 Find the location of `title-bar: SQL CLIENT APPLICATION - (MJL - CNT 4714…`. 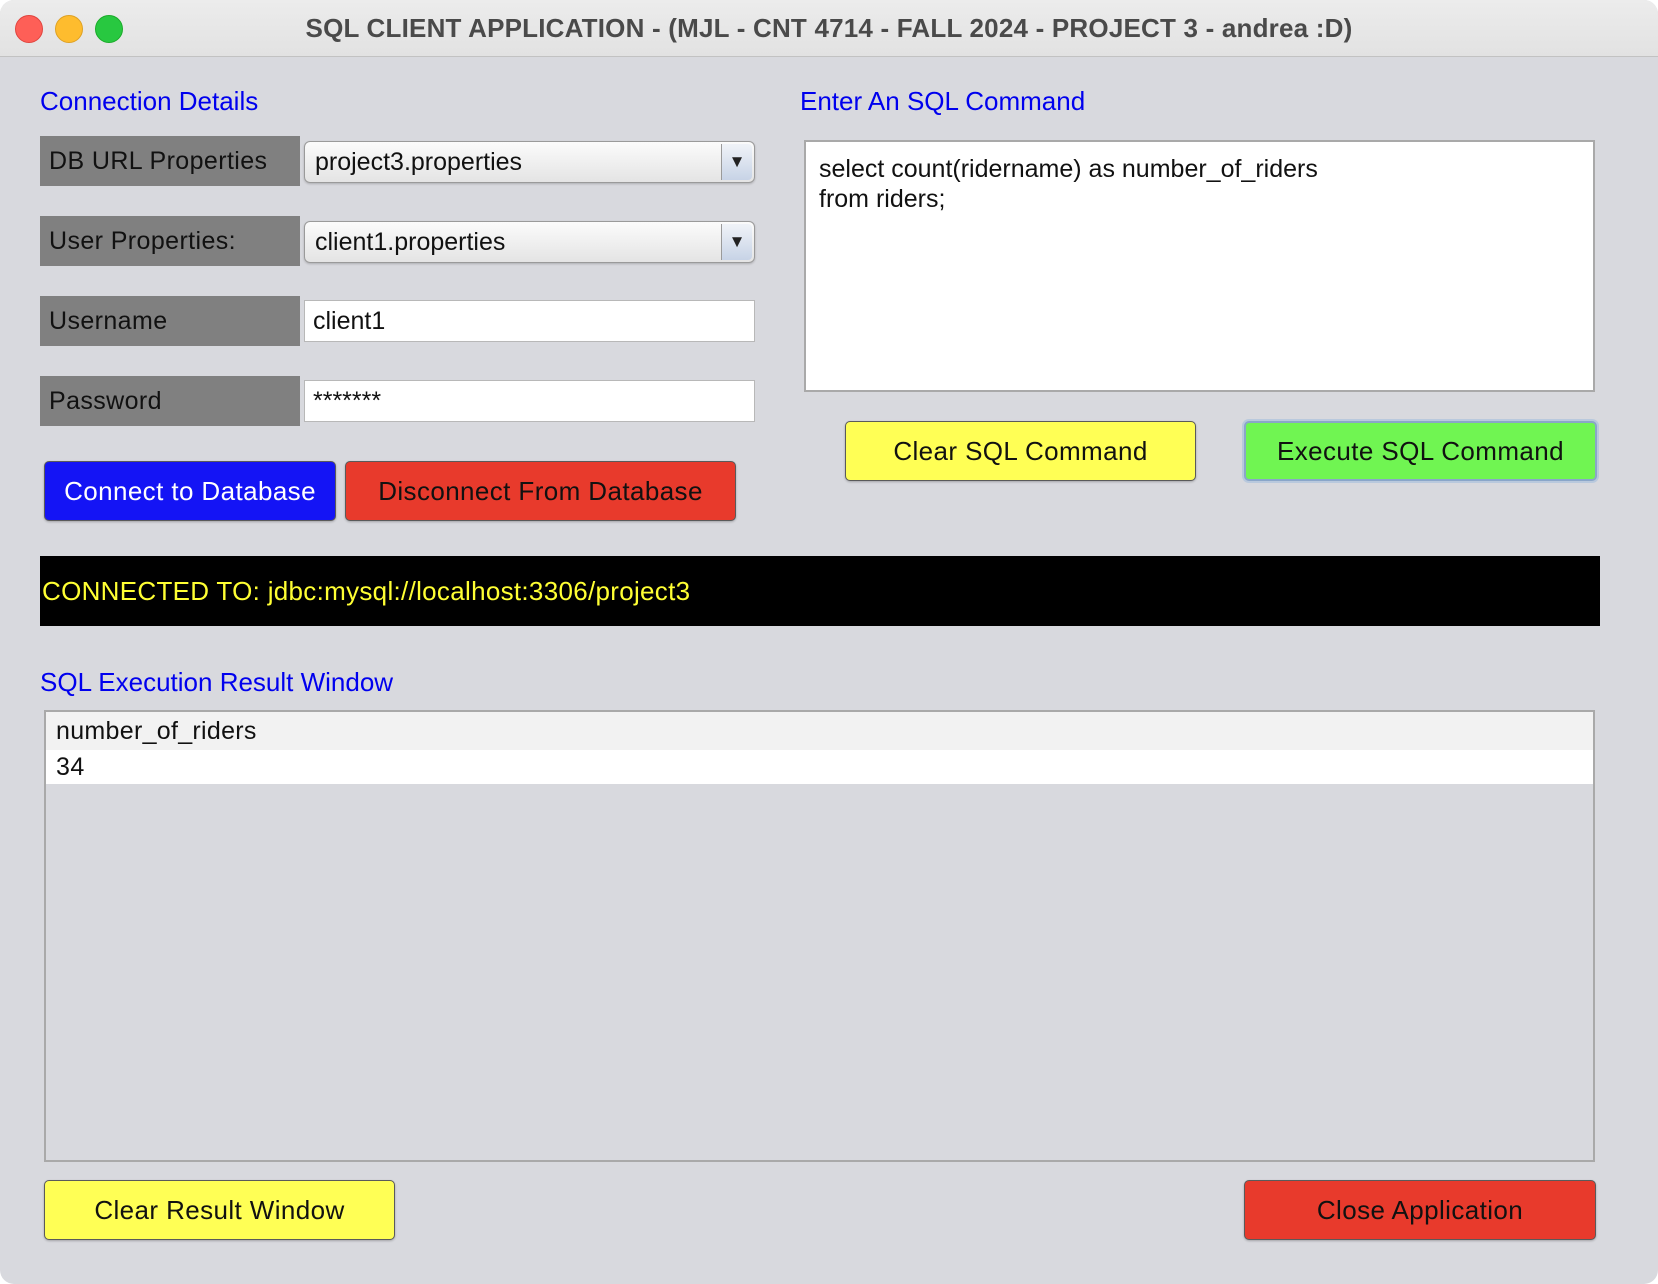

title-bar: SQL CLIENT APPLICATION - (MJL - CNT 4714… is located at coordinates (829, 28).